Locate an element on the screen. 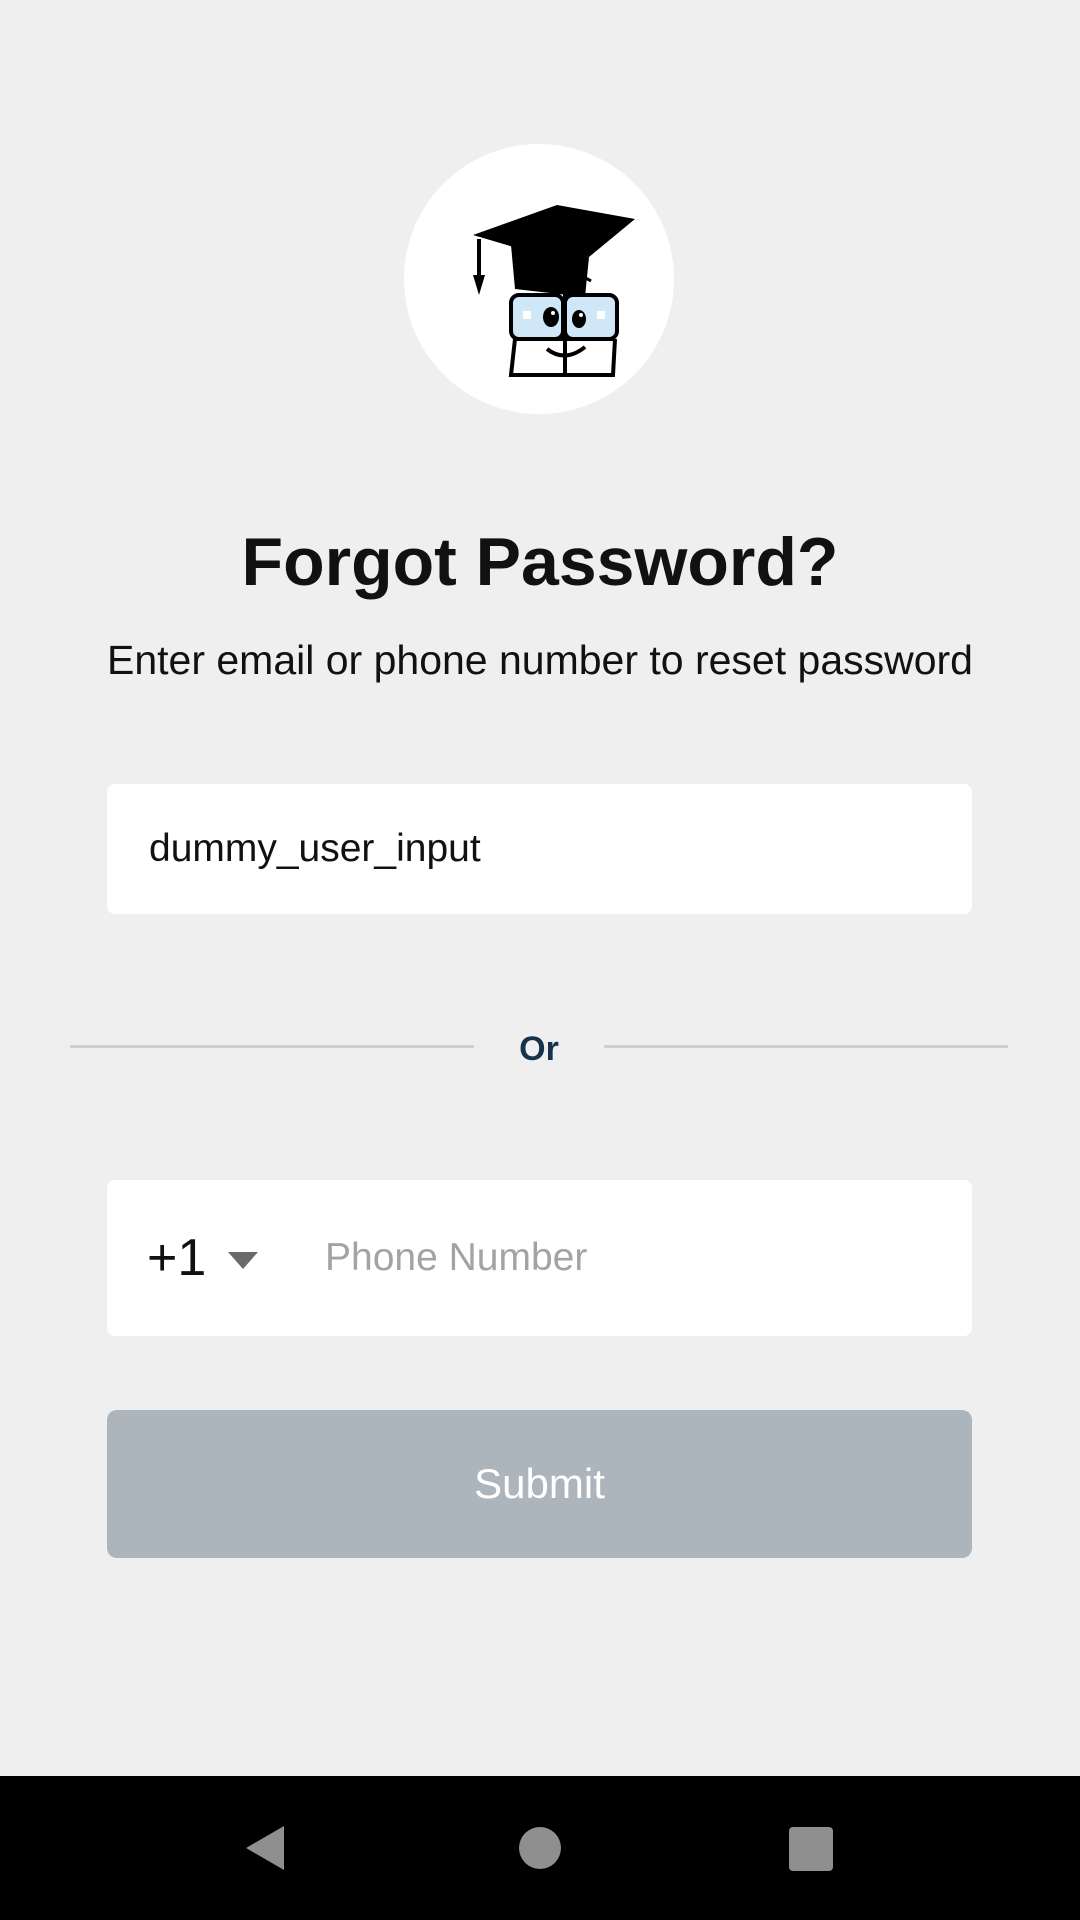  graduation-cap-mascot-icon is located at coordinates (554, 291).